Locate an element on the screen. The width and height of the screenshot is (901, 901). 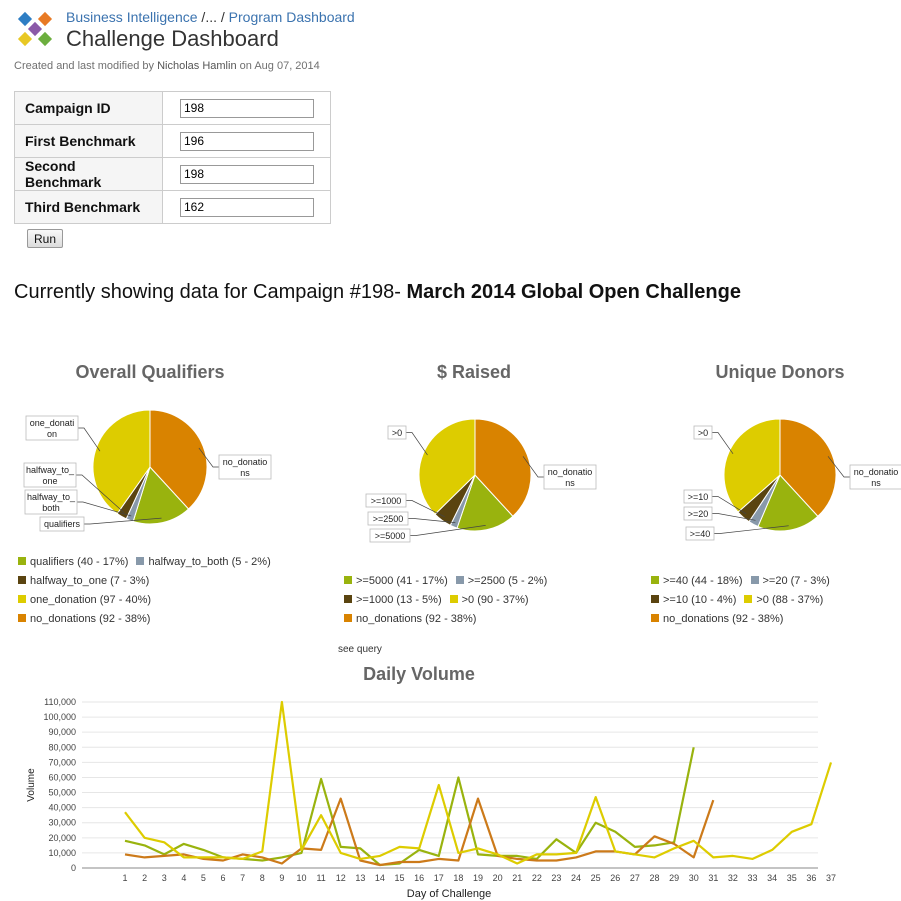
legend-item-halfway-to-both: halfway_to_both (5 - 2%) is located at coordinates (203, 562).